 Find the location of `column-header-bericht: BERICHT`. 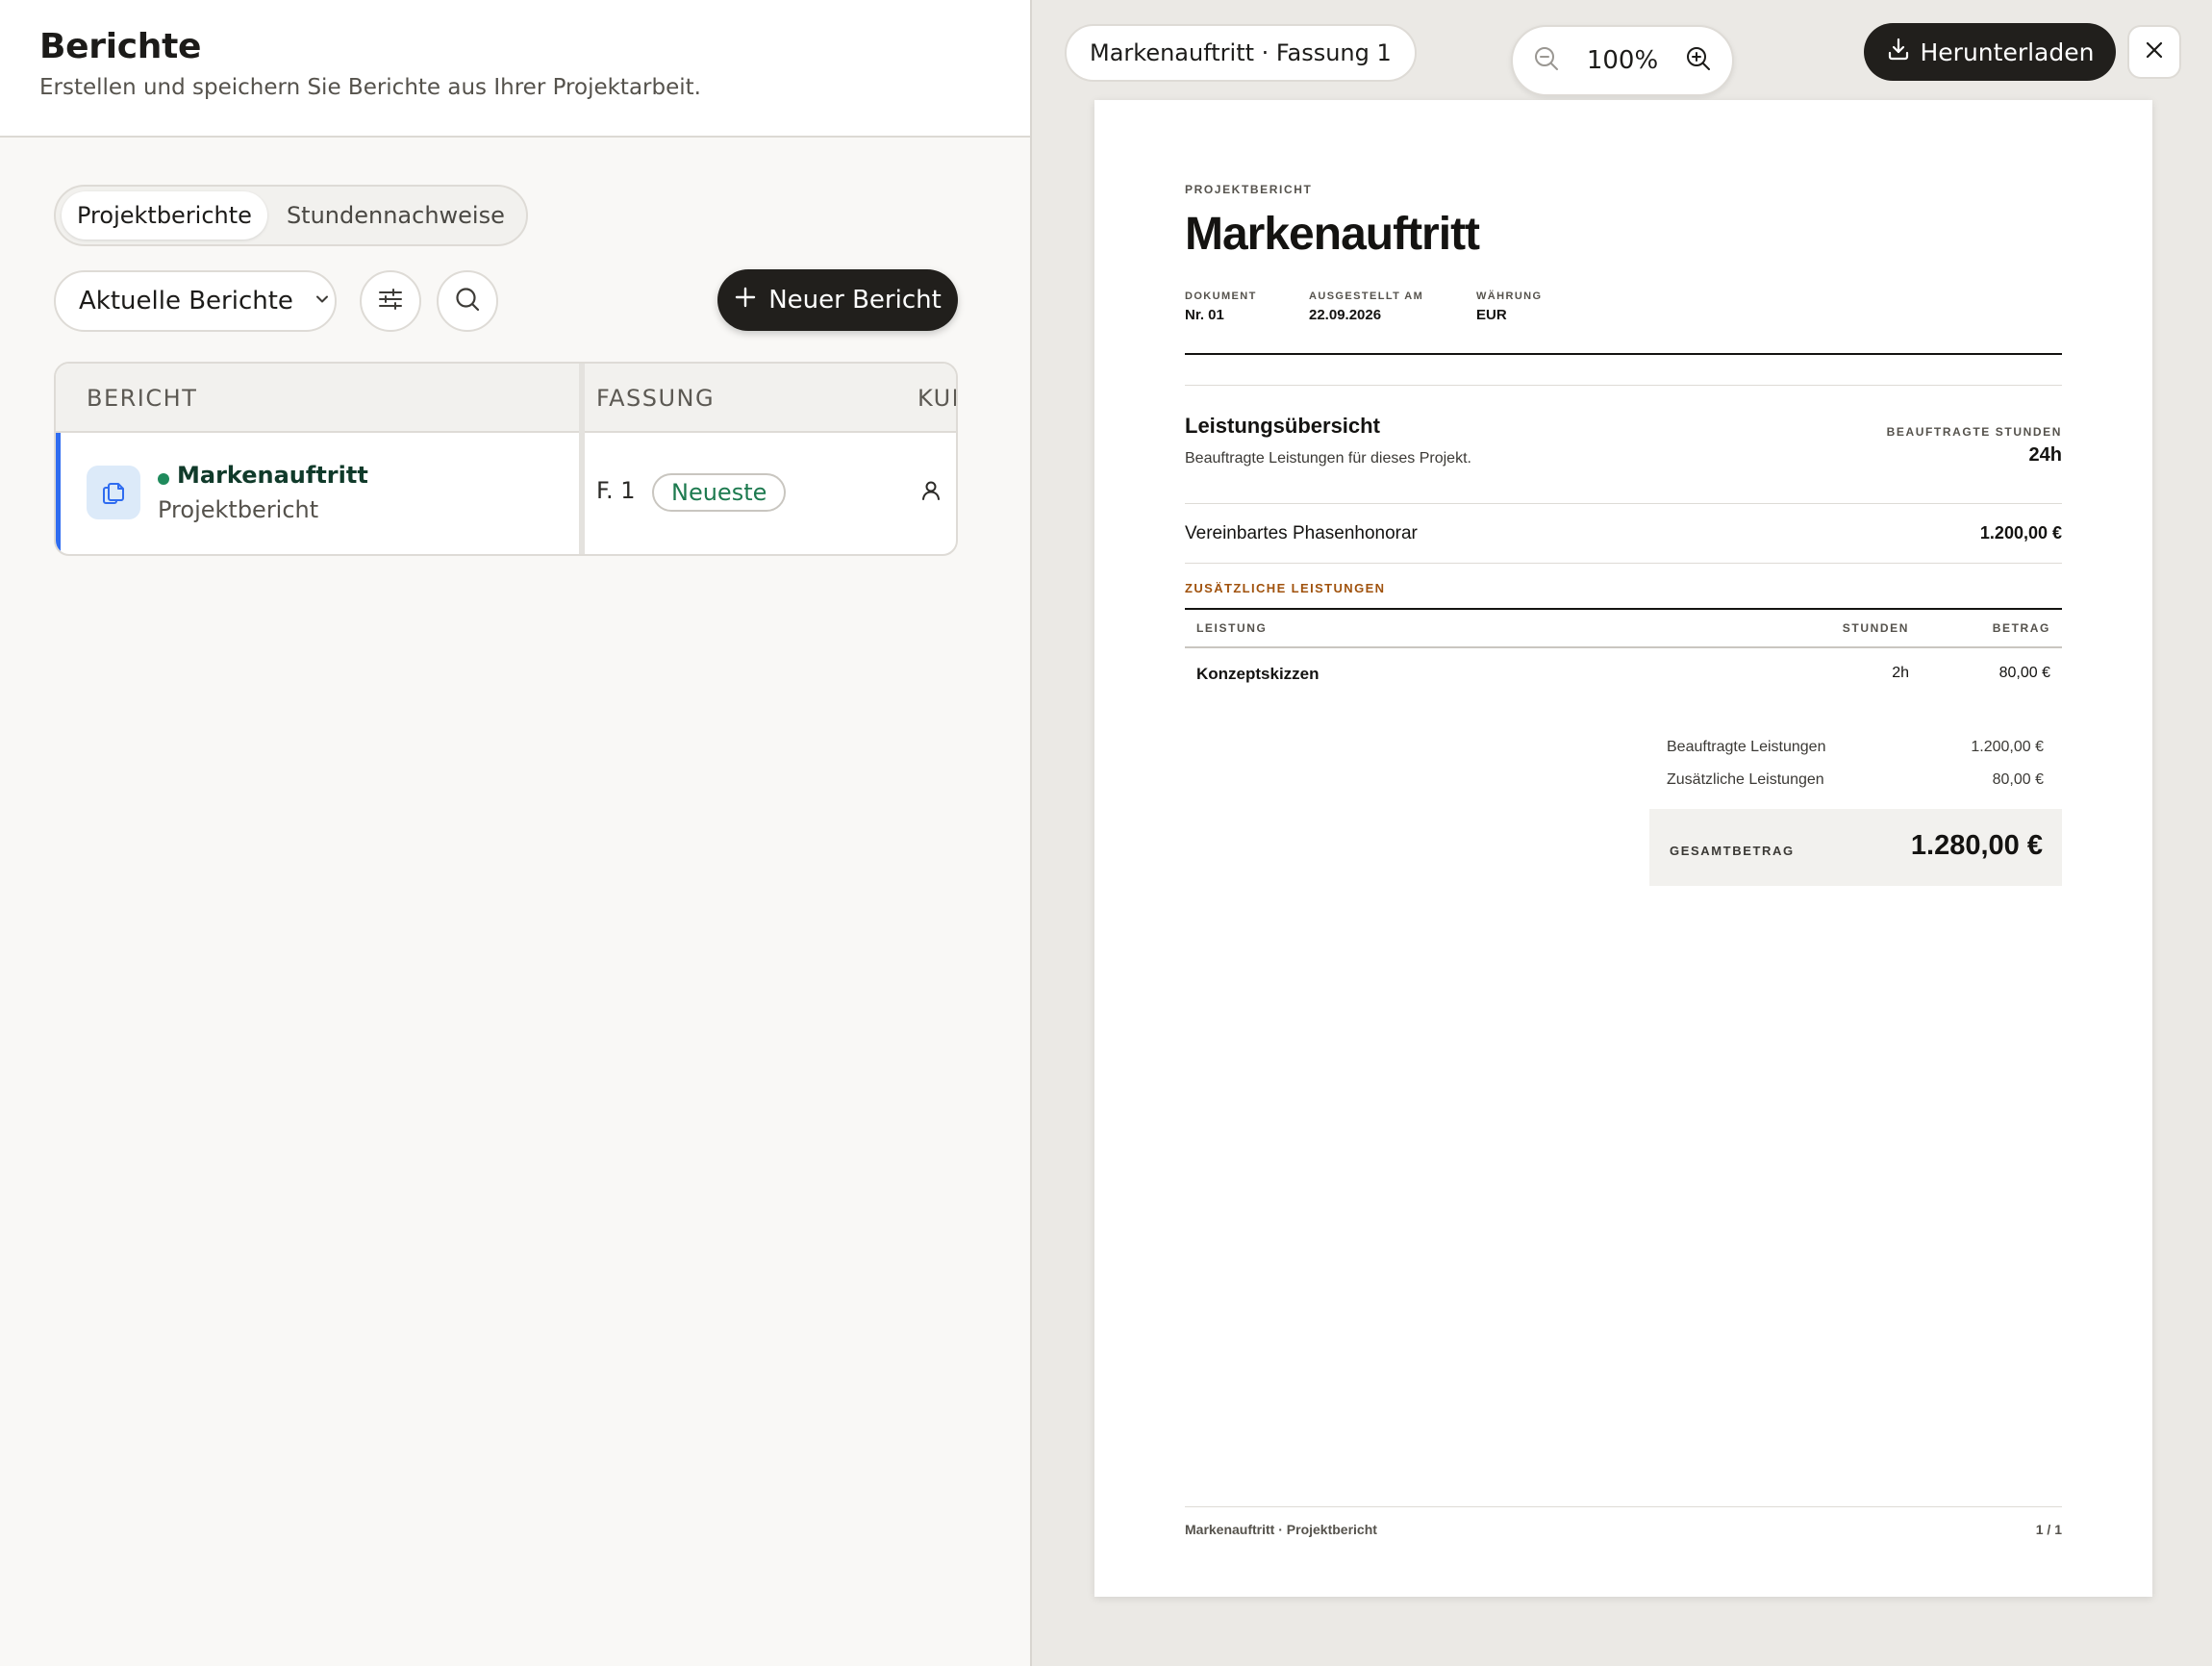

column-header-bericht: BERICHT is located at coordinates (142, 398).